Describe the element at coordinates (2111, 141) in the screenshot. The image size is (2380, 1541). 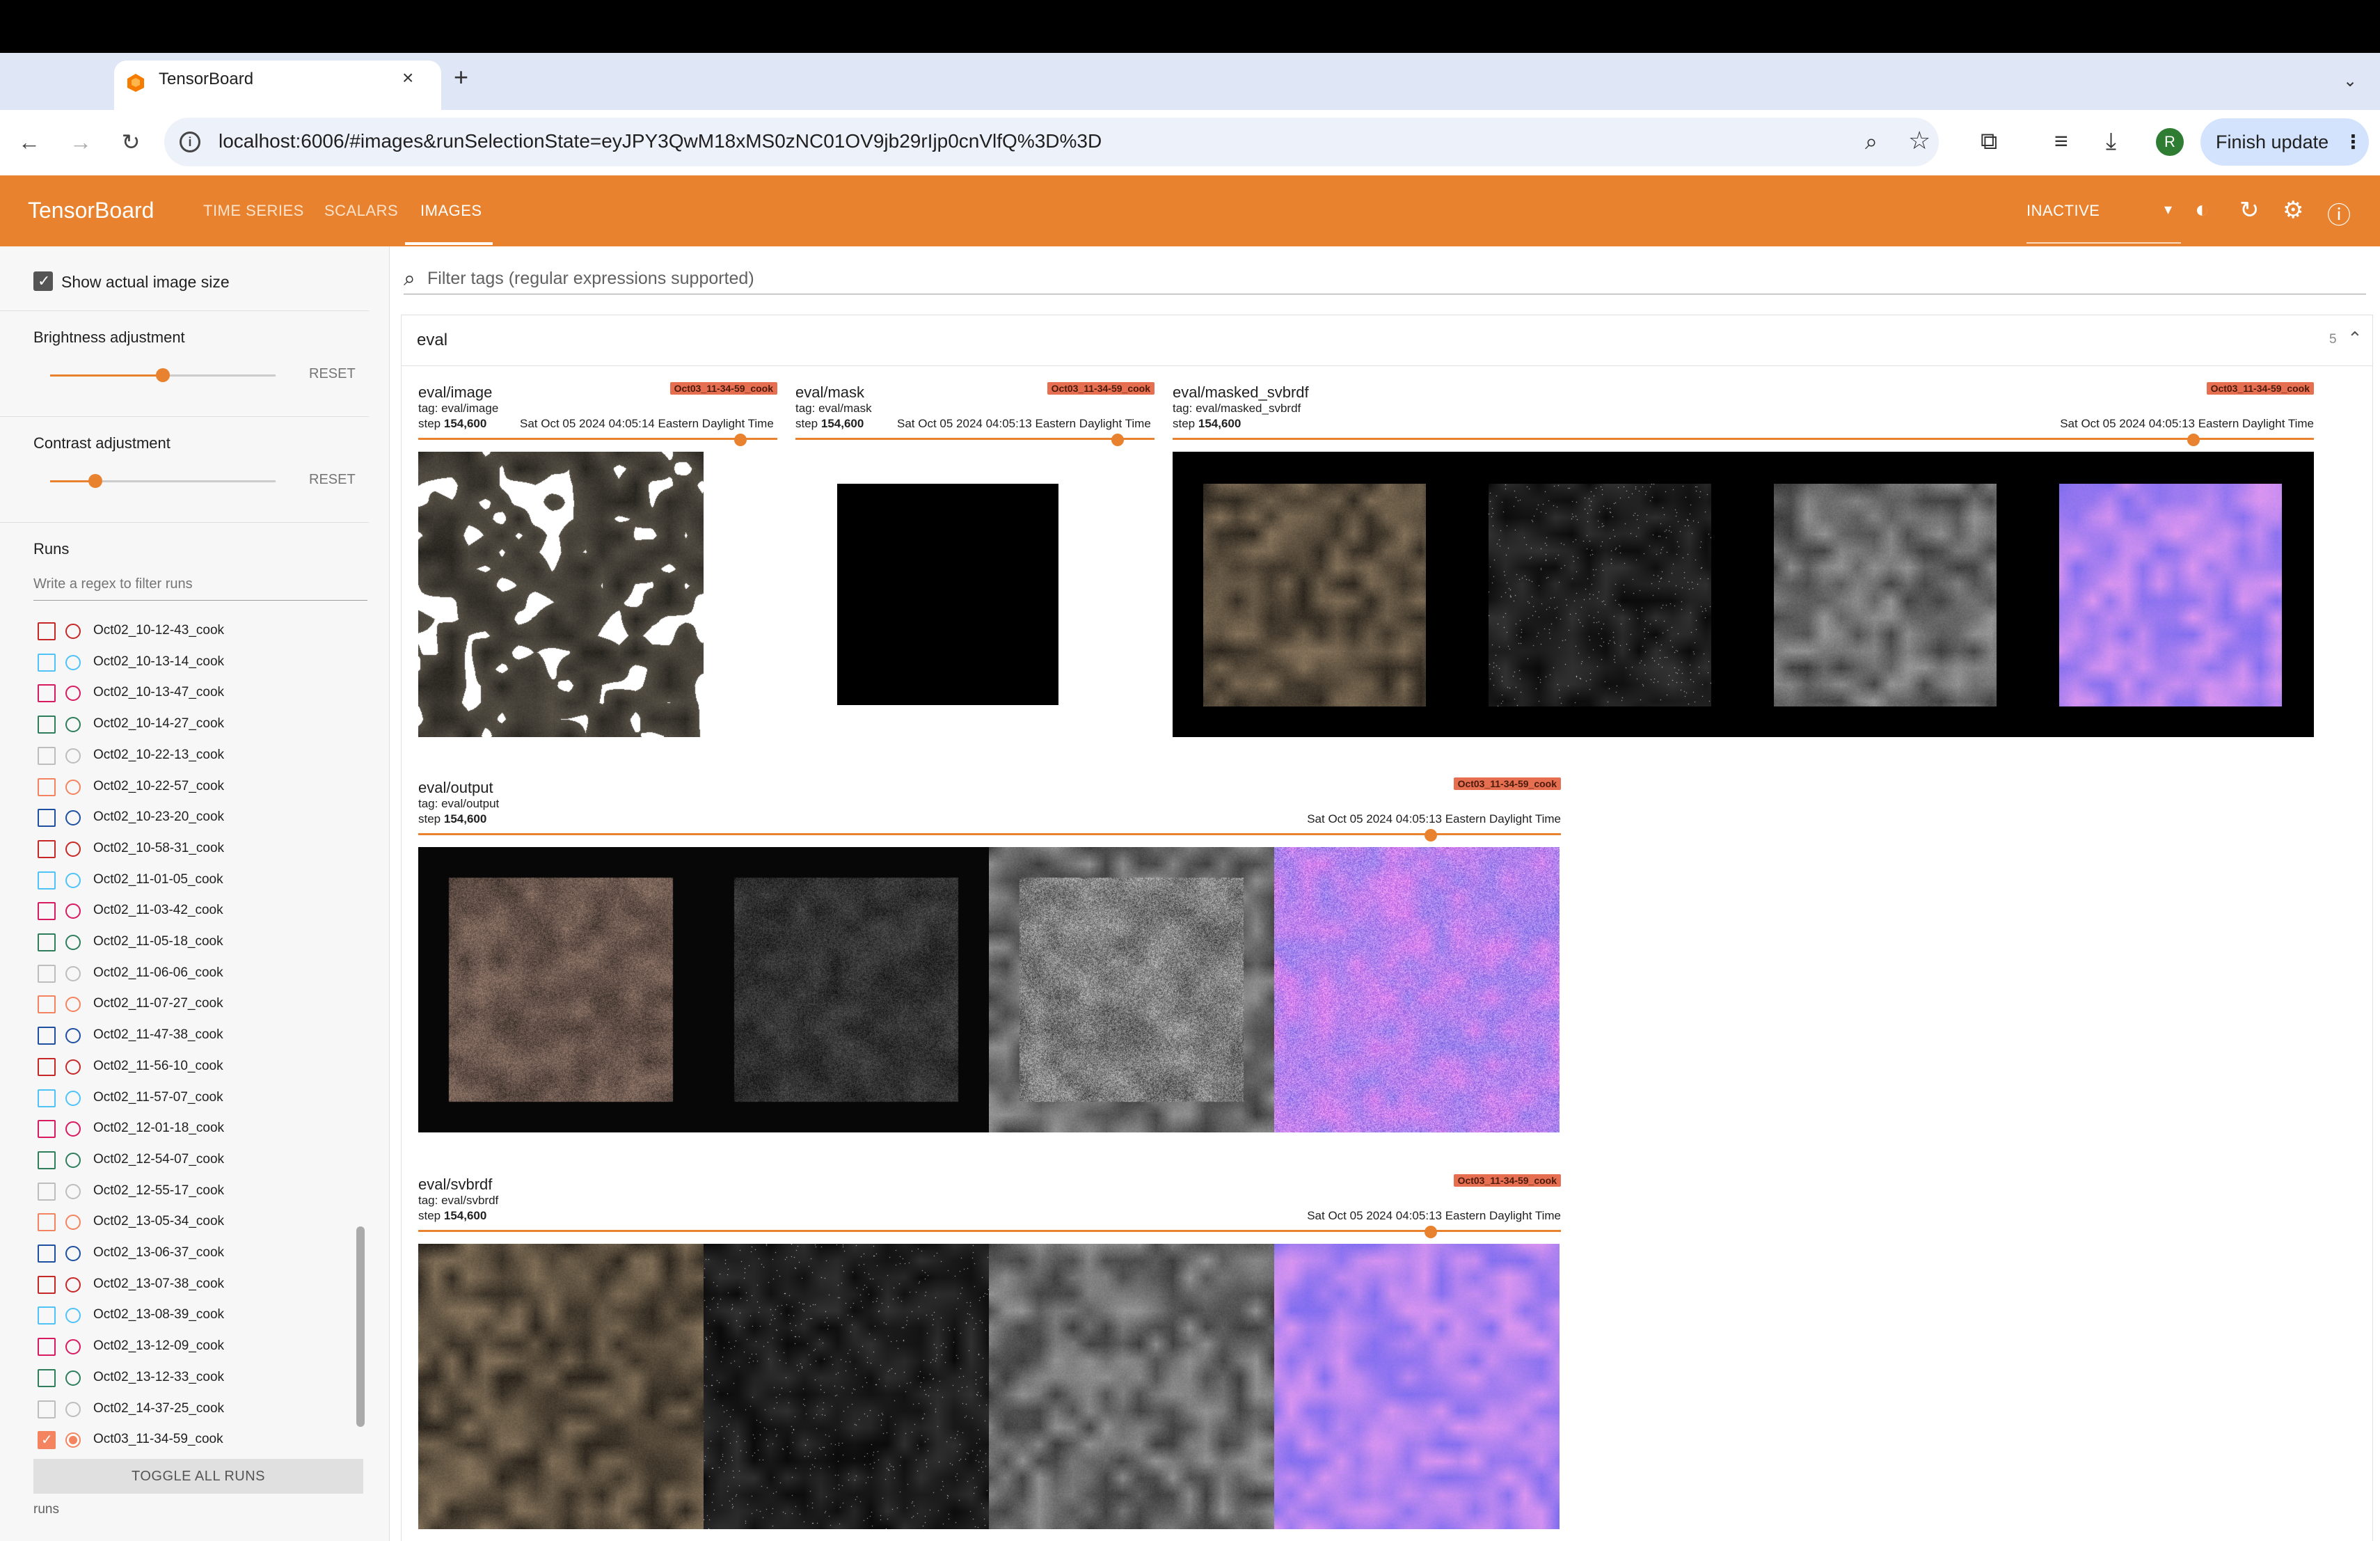
I see `download-icon: ⤓` at that location.